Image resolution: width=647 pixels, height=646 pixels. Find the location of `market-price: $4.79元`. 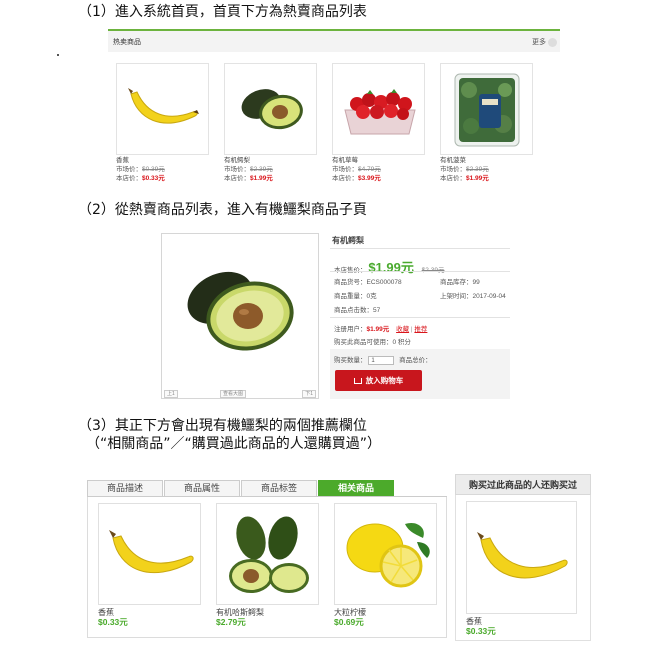

market-price: $4.79元 is located at coordinates (369, 169).